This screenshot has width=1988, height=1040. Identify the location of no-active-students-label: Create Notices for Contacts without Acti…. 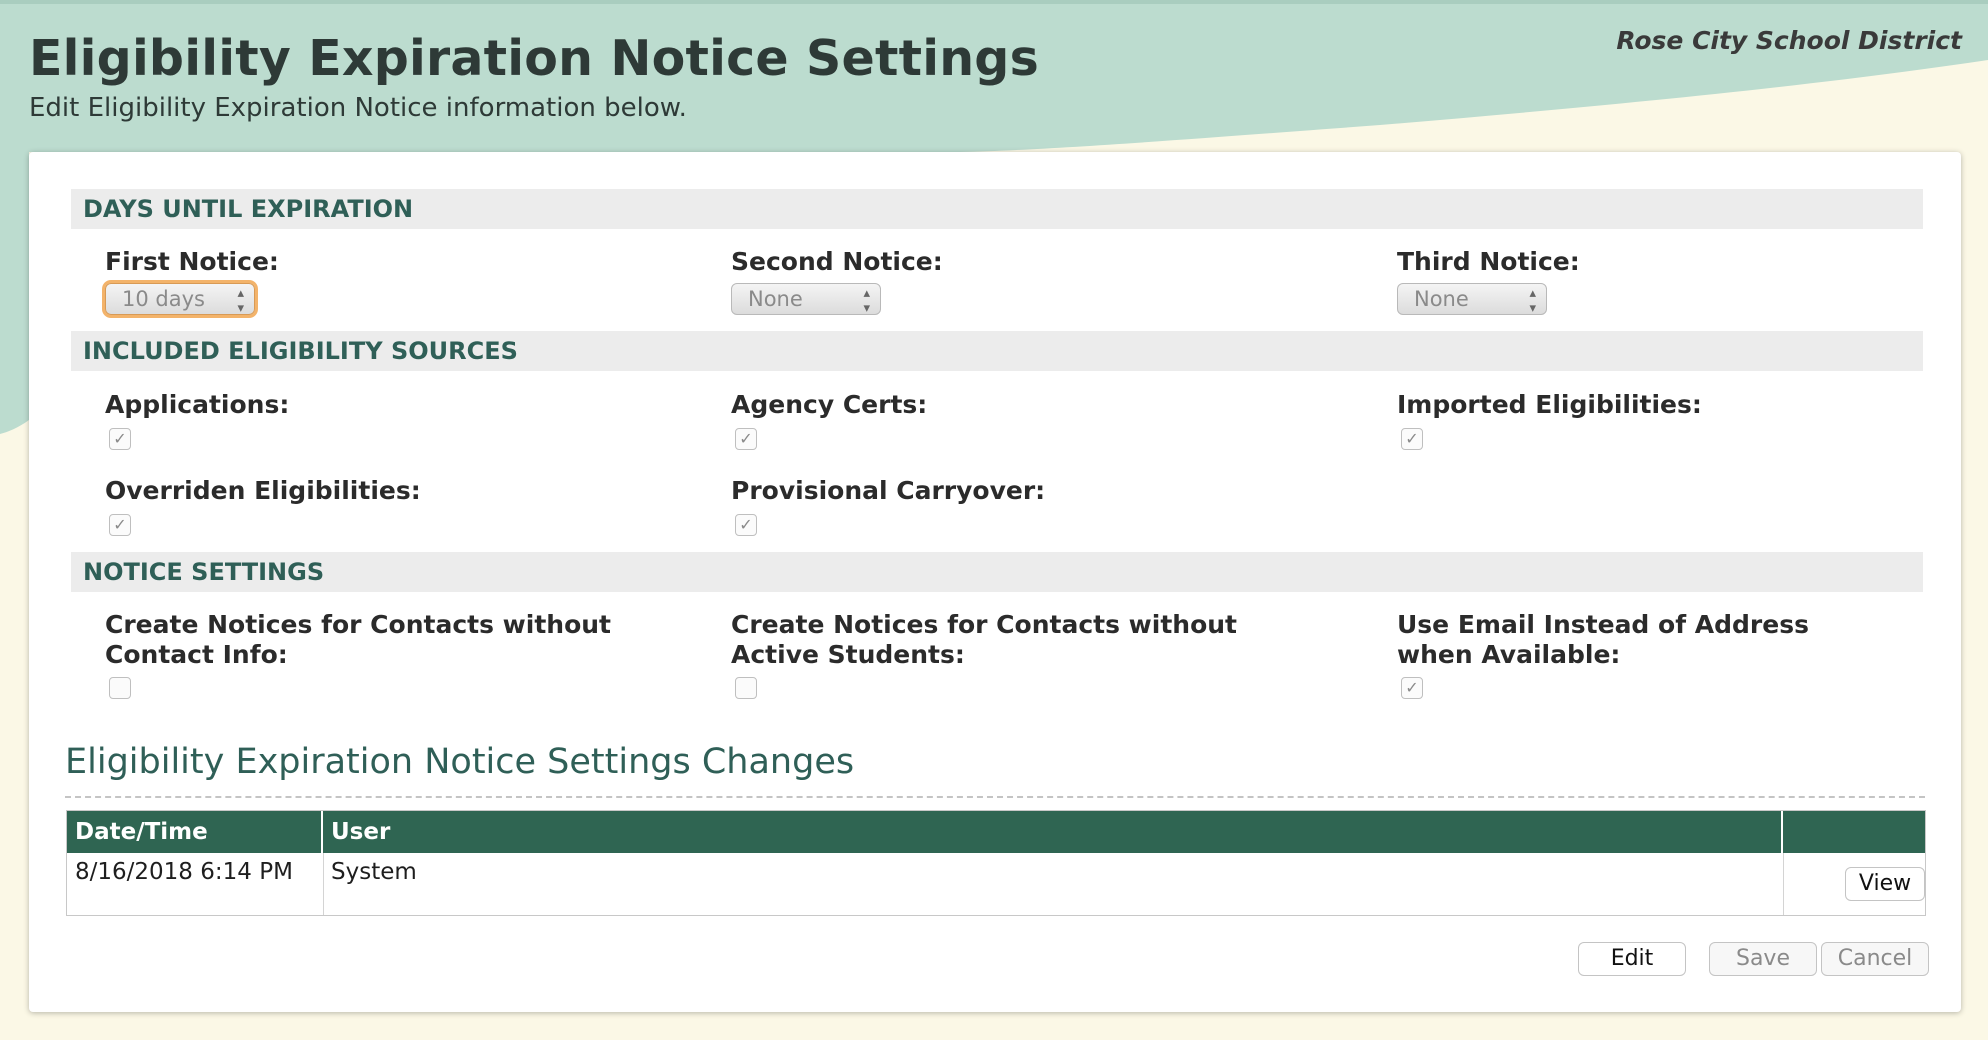
(984, 639).